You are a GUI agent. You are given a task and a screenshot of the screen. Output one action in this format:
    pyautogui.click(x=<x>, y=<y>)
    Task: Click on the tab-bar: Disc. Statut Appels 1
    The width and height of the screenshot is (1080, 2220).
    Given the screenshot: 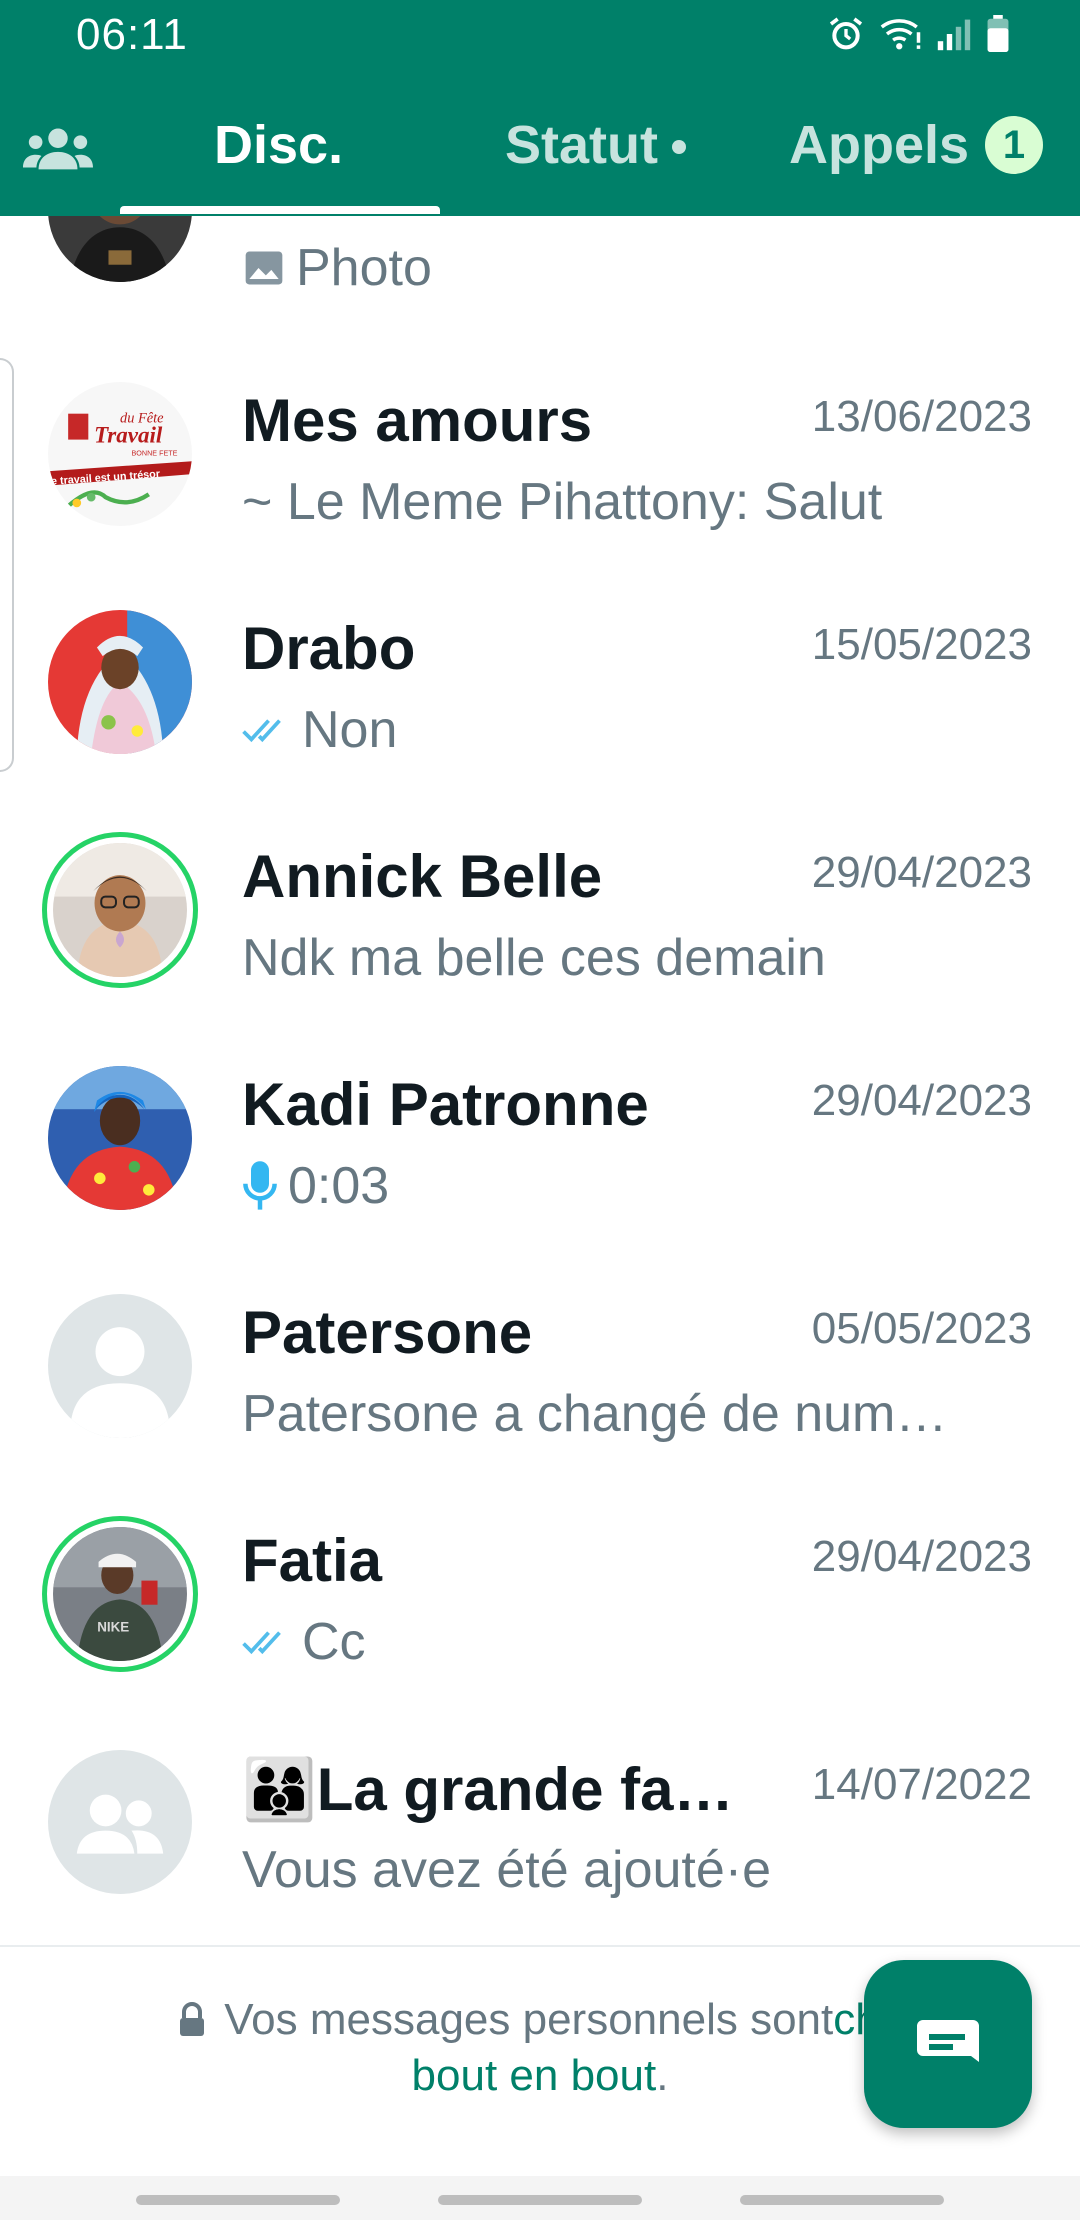 What is the action you would take?
    pyautogui.click(x=540, y=158)
    